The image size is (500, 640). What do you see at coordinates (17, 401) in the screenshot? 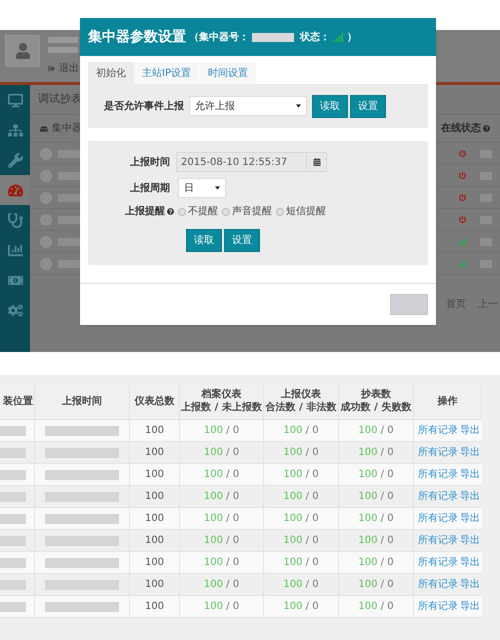
I see `column-header: 装位置` at bounding box center [17, 401].